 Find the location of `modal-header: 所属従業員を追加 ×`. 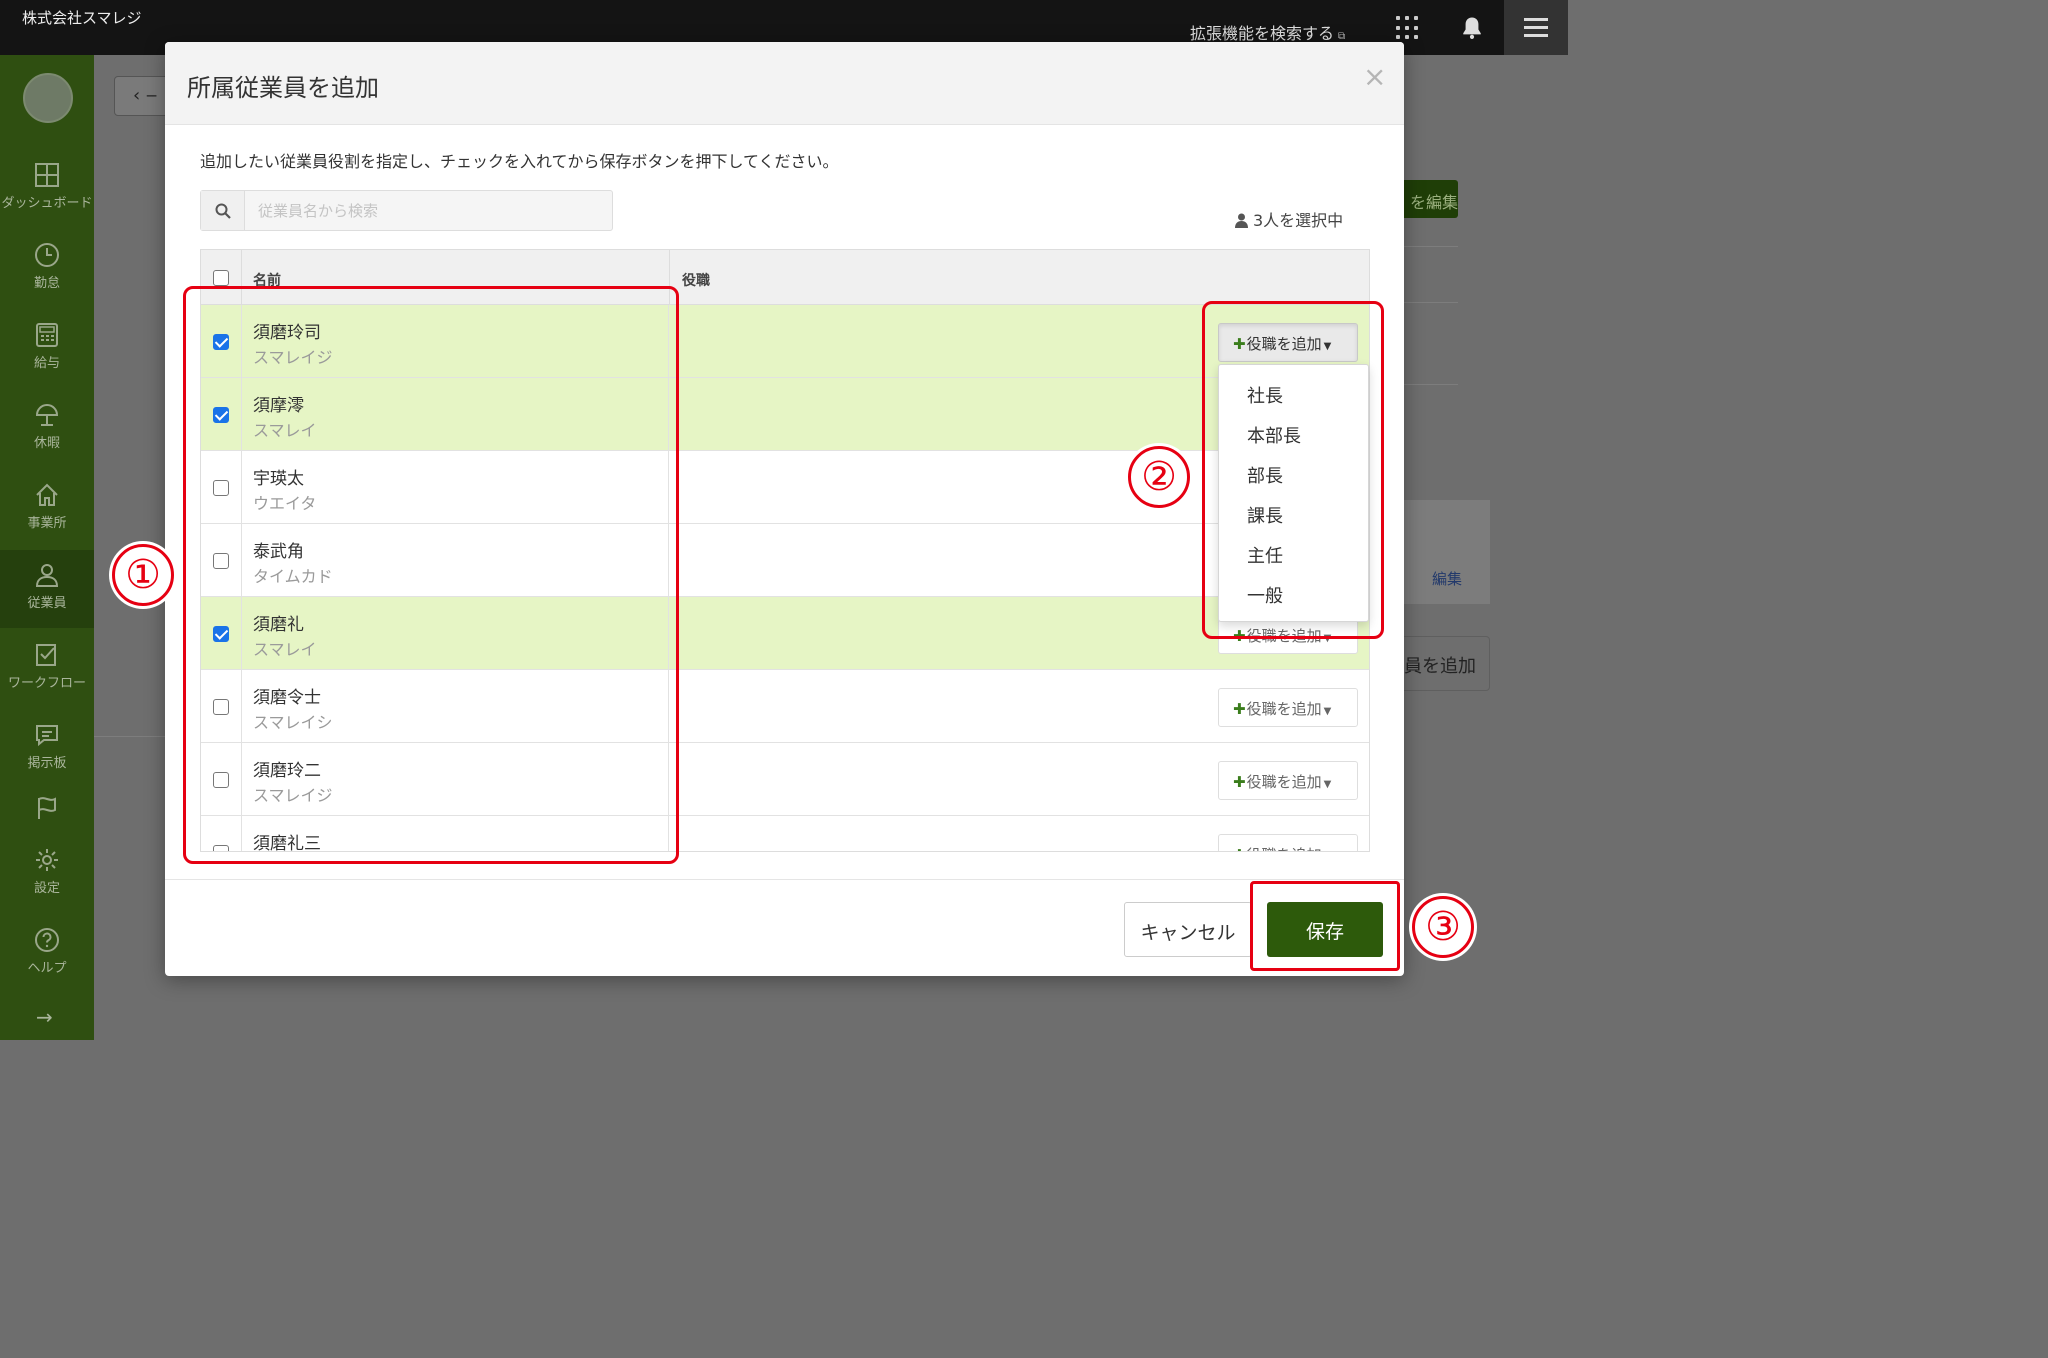

modal-header: 所属従業員を追加 × is located at coordinates (784, 83).